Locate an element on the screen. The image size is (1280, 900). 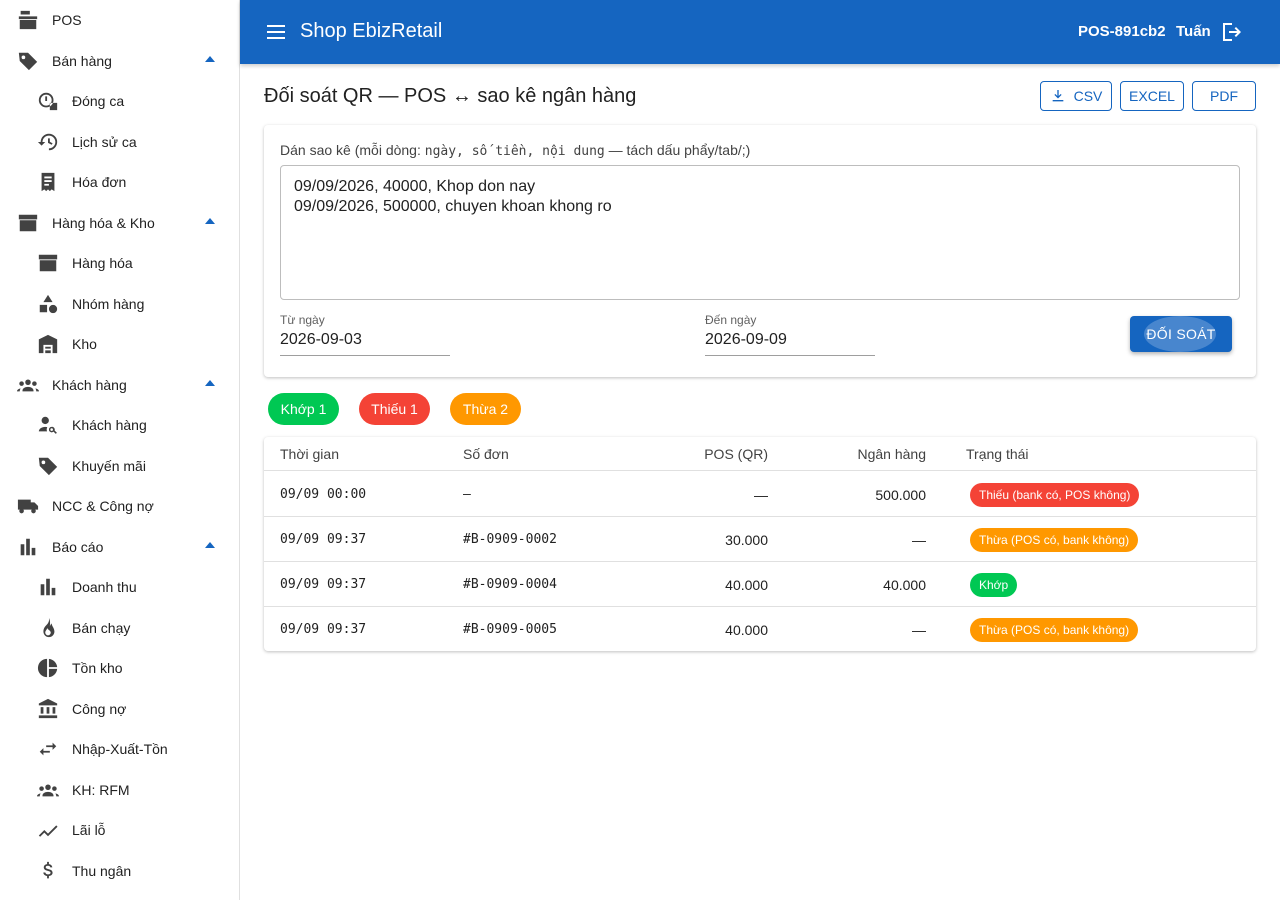
sidebar-item-label: Công nợ is located at coordinates (99, 709).